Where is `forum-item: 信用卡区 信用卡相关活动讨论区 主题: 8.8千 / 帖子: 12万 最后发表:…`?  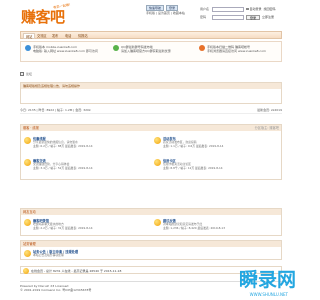
forum-item: 信用卡区 信用卡相关活动讨论区 主题: 8.8千 / 帖子: 12万 最后发表:… is located at coordinates (213, 167).